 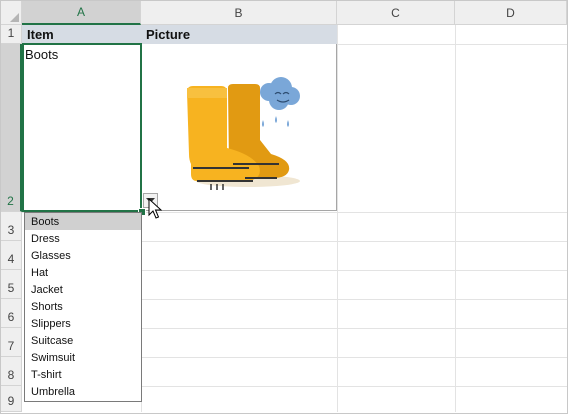 What do you see at coordinates (83, 221) in the screenshot?
I see `dropdown-option: Boots` at bounding box center [83, 221].